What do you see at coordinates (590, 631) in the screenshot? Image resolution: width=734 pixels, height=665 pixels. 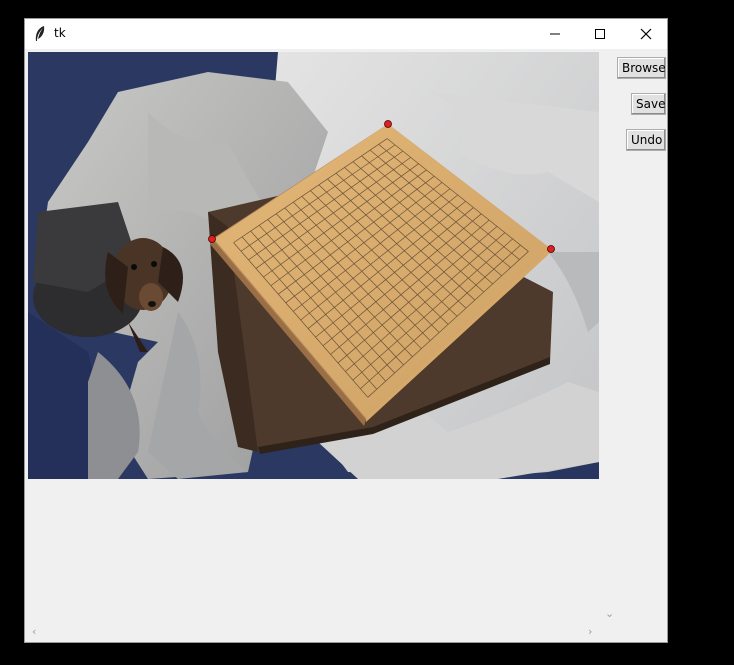 I see `scroll-right-arrow: ›` at bounding box center [590, 631].